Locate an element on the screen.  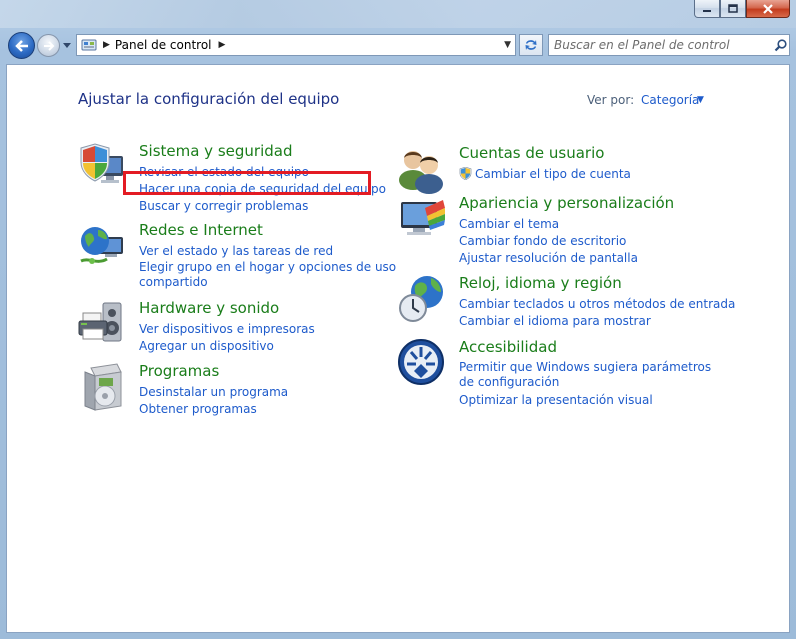
category-heading: Apariencia y personalización is located at coordinates (566, 203).